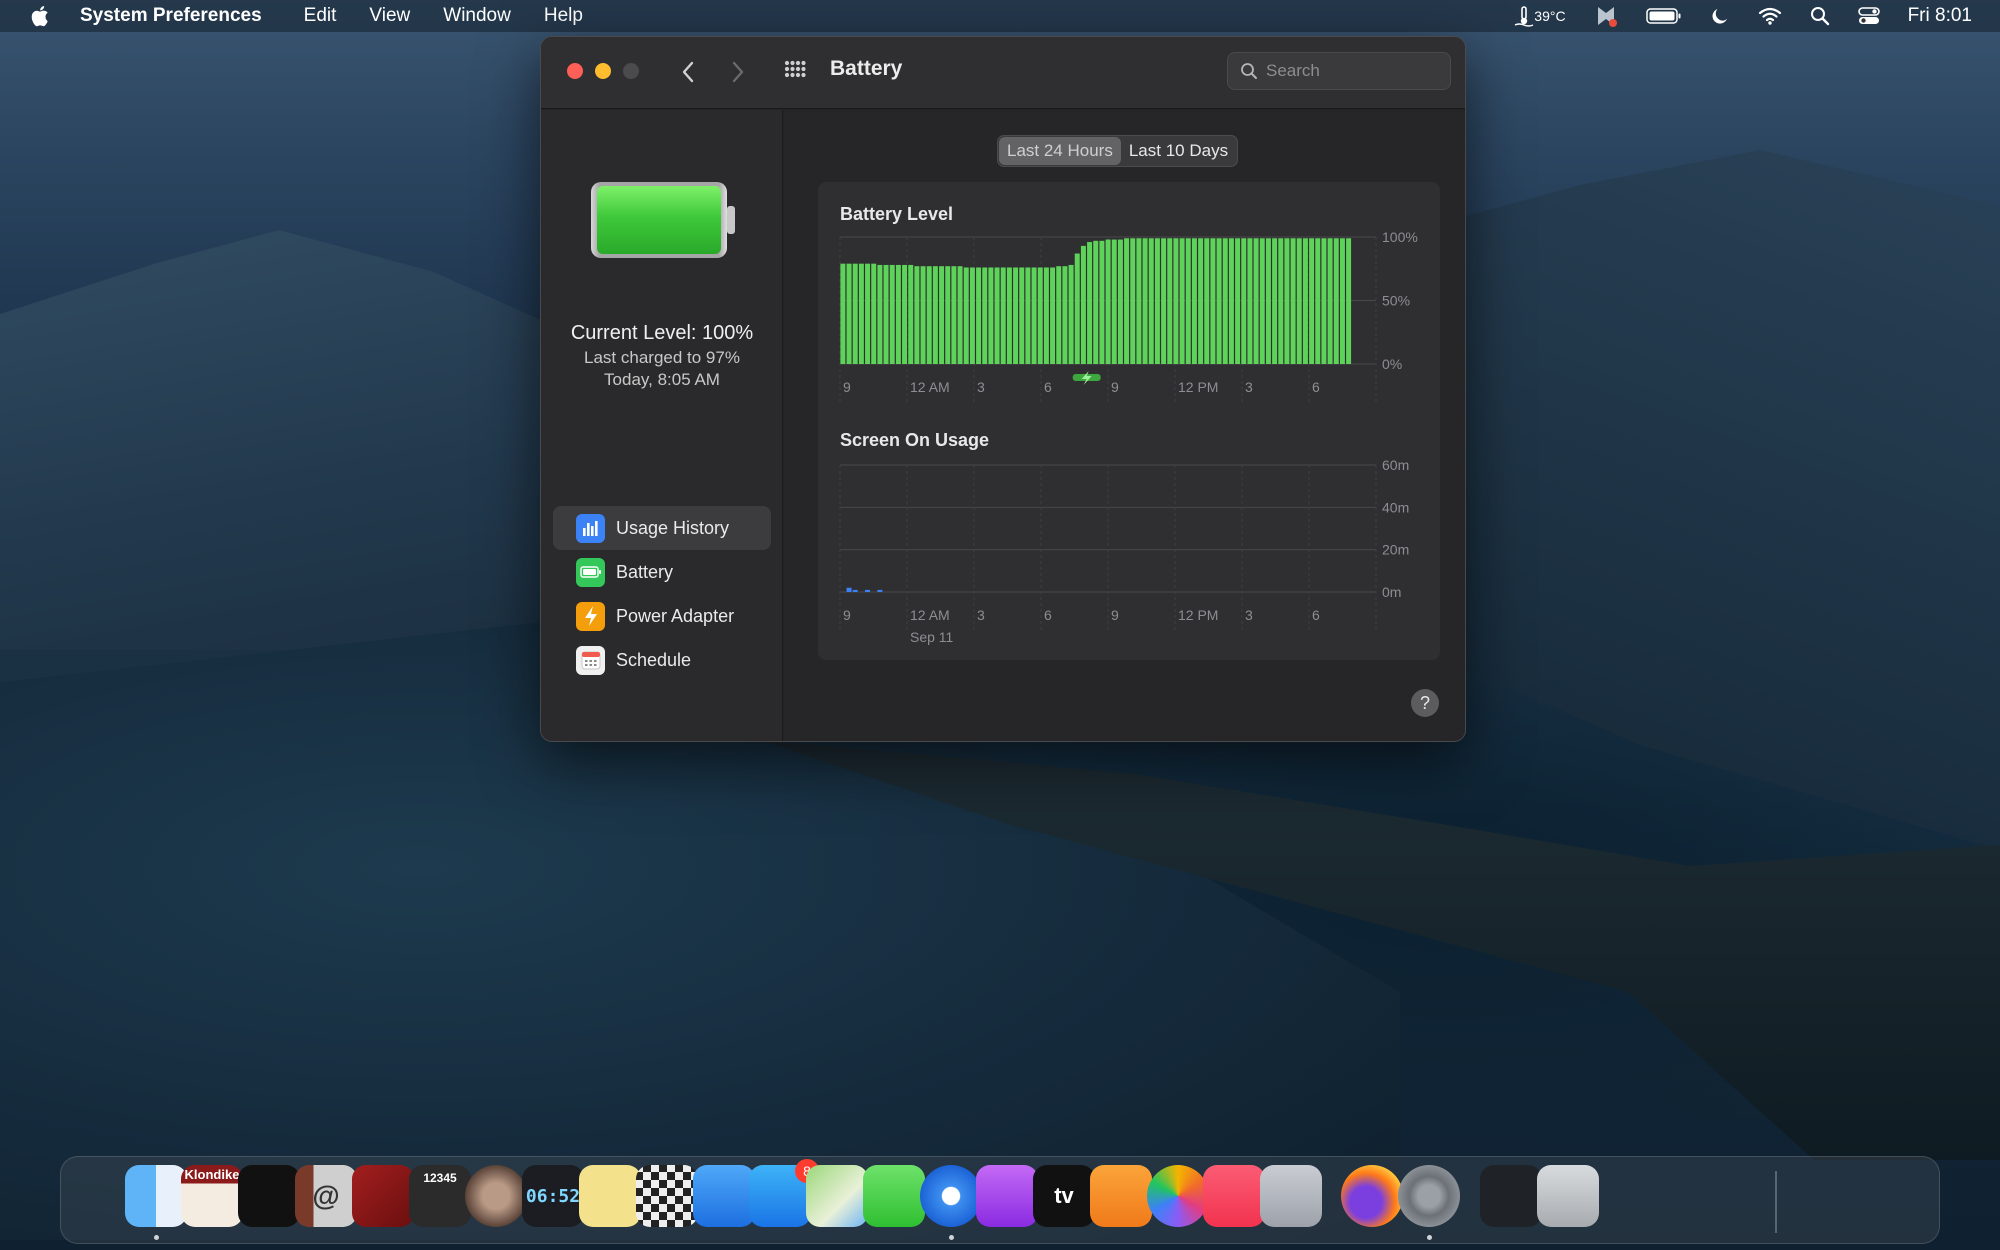 This screenshot has width=2000, height=1250. I want to click on calculator-icon: 12345, so click(440, 1196).